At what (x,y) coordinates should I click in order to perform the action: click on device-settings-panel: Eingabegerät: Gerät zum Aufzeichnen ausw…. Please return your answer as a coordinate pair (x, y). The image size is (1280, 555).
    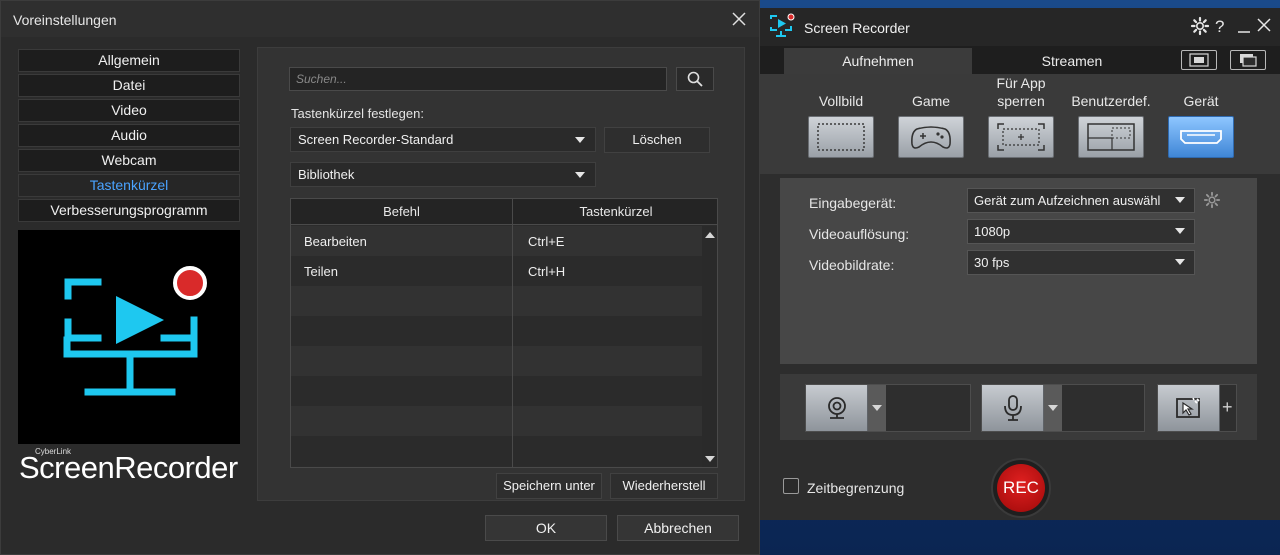
    Looking at the image, I should click on (1018, 271).